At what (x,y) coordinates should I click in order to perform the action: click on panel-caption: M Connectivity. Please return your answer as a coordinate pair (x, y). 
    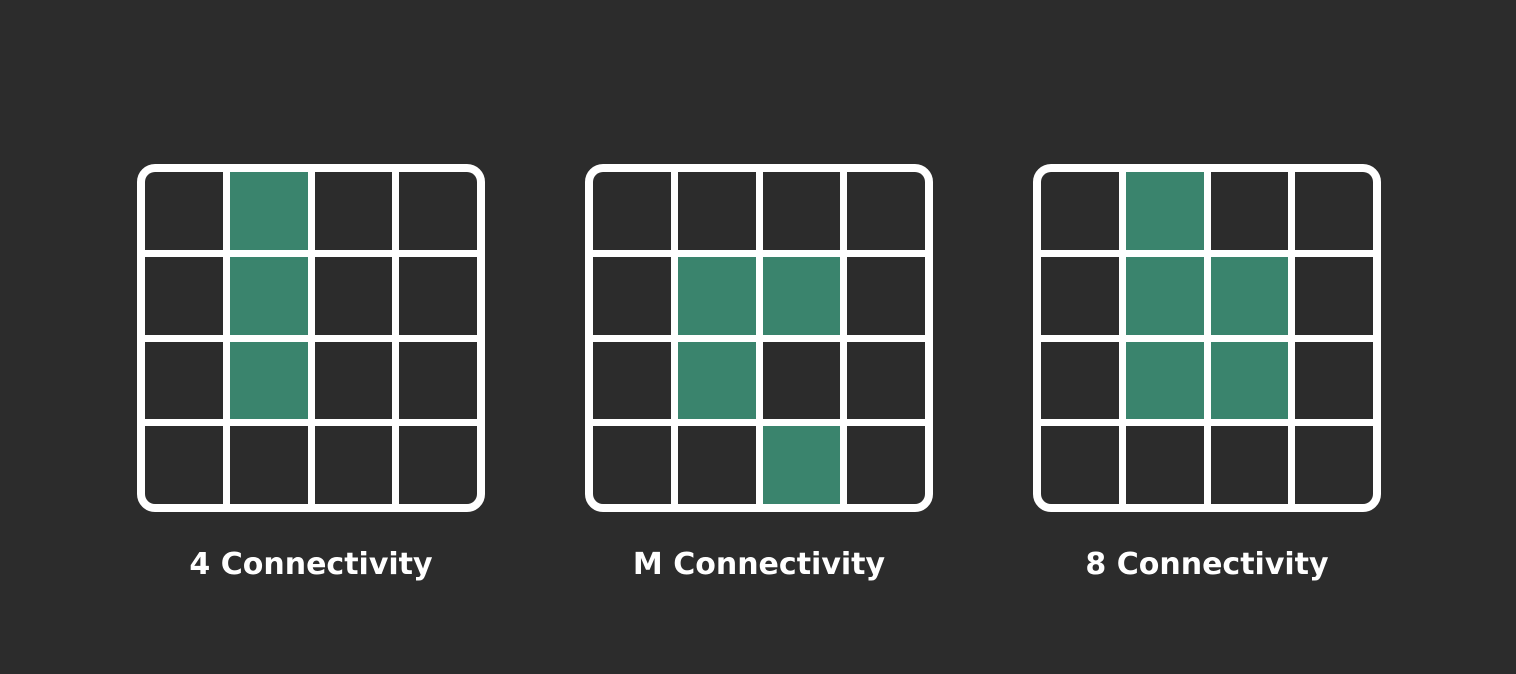
    Looking at the image, I should click on (759, 564).